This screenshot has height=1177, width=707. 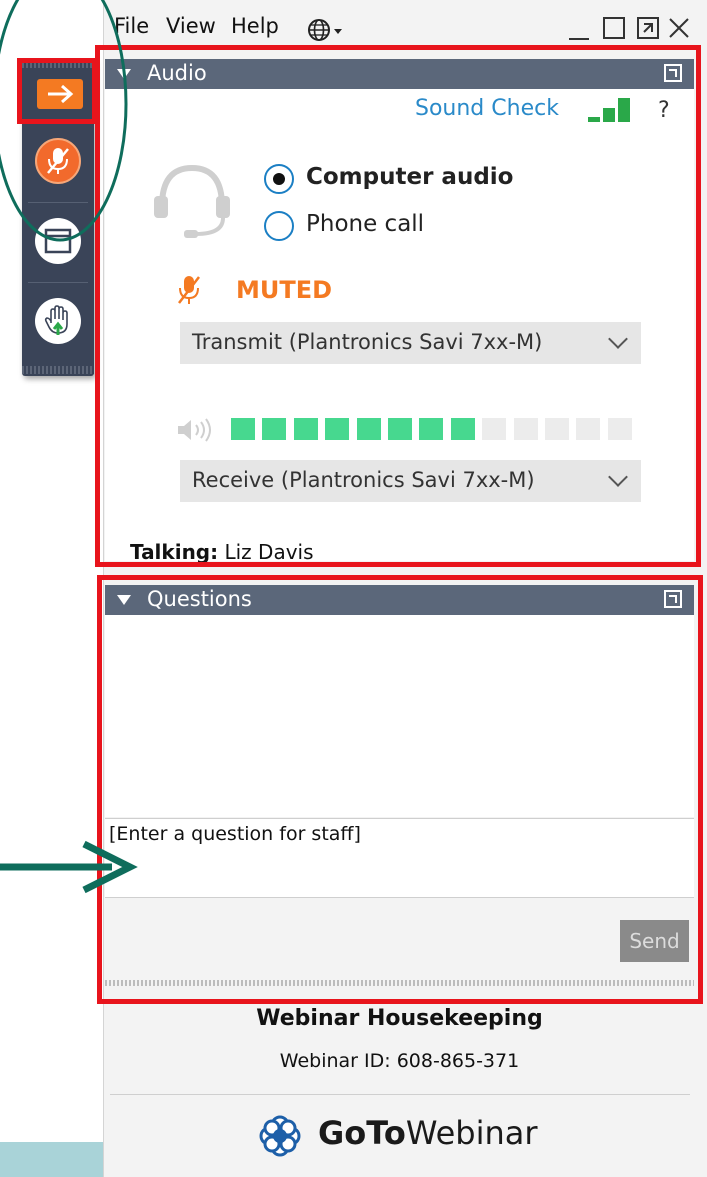 I want to click on raise-hand-button, so click(x=58, y=321).